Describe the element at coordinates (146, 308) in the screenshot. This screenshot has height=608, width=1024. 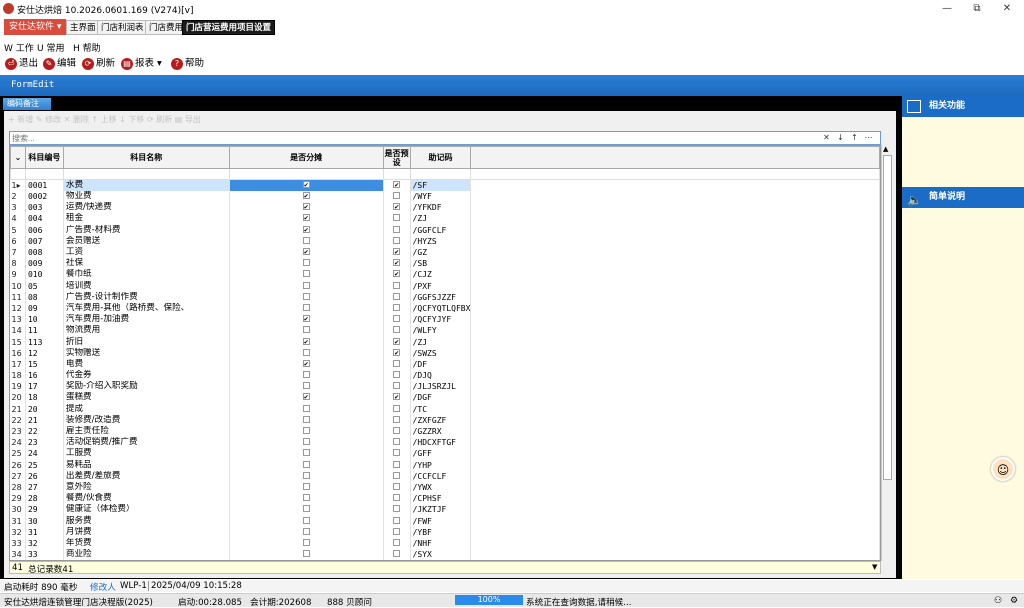
I see `cell-name: 汽车费用-其他（路桥费、保险、` at that location.